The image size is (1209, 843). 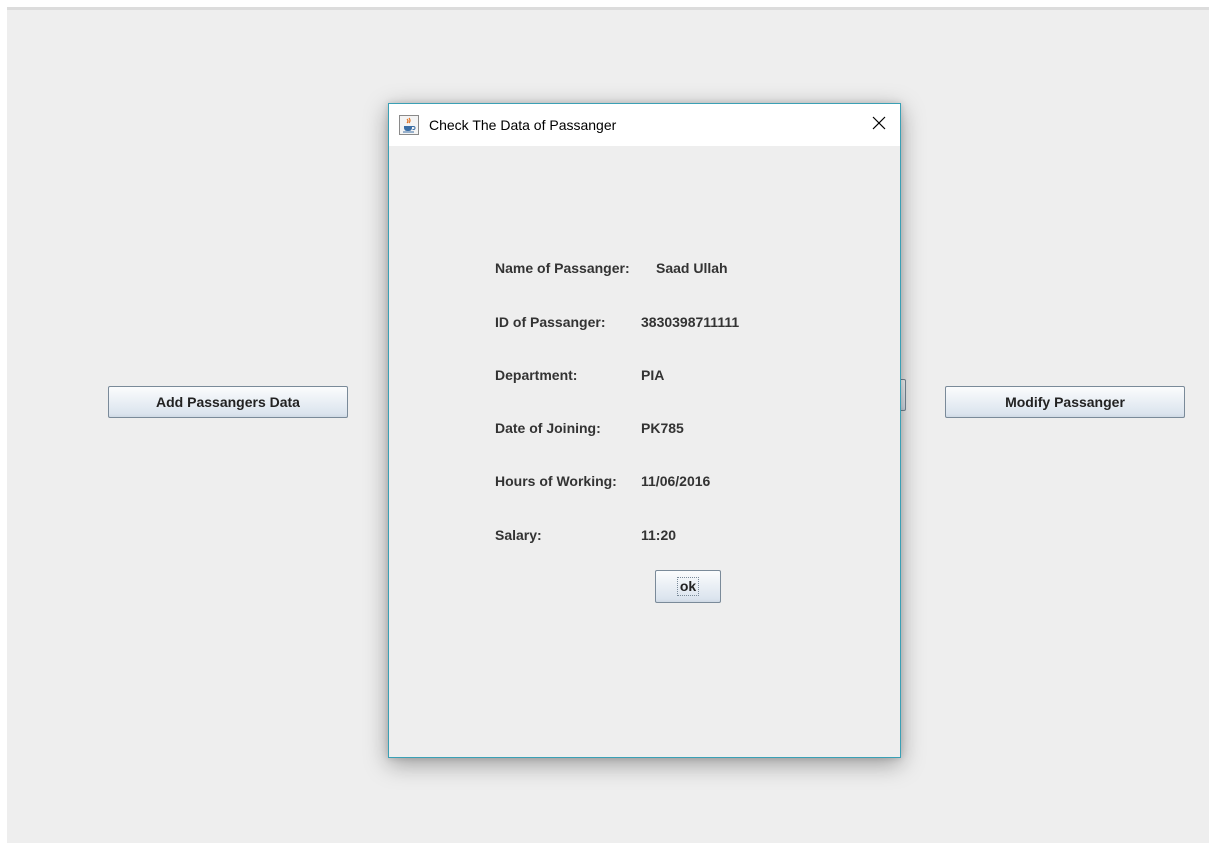 I want to click on close-icon, so click(x=879, y=125).